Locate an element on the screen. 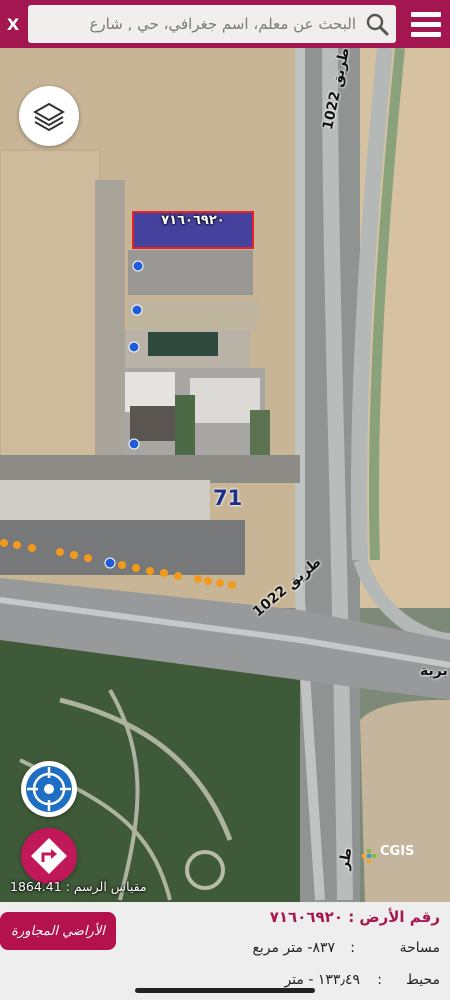 Image resolution: width=450 pixels, height=1000 pixels. locate-me-button is located at coordinates (49, 789).